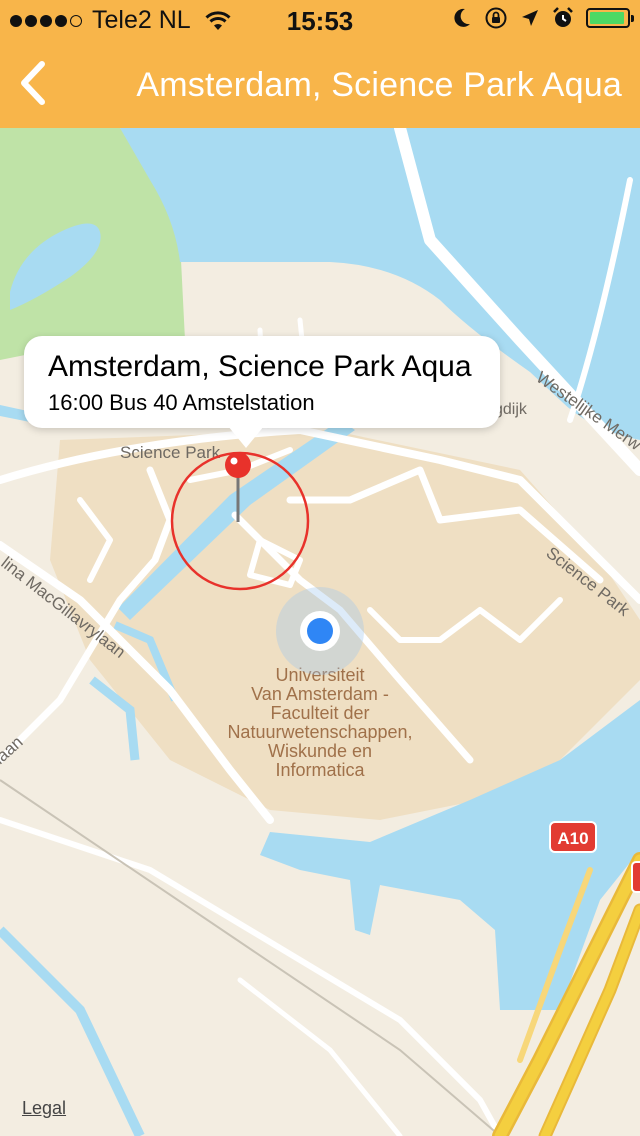 This screenshot has width=640, height=1136. I want to click on callout-subtitle: 16:00 Bus 40 Amstelstation, so click(181, 402).